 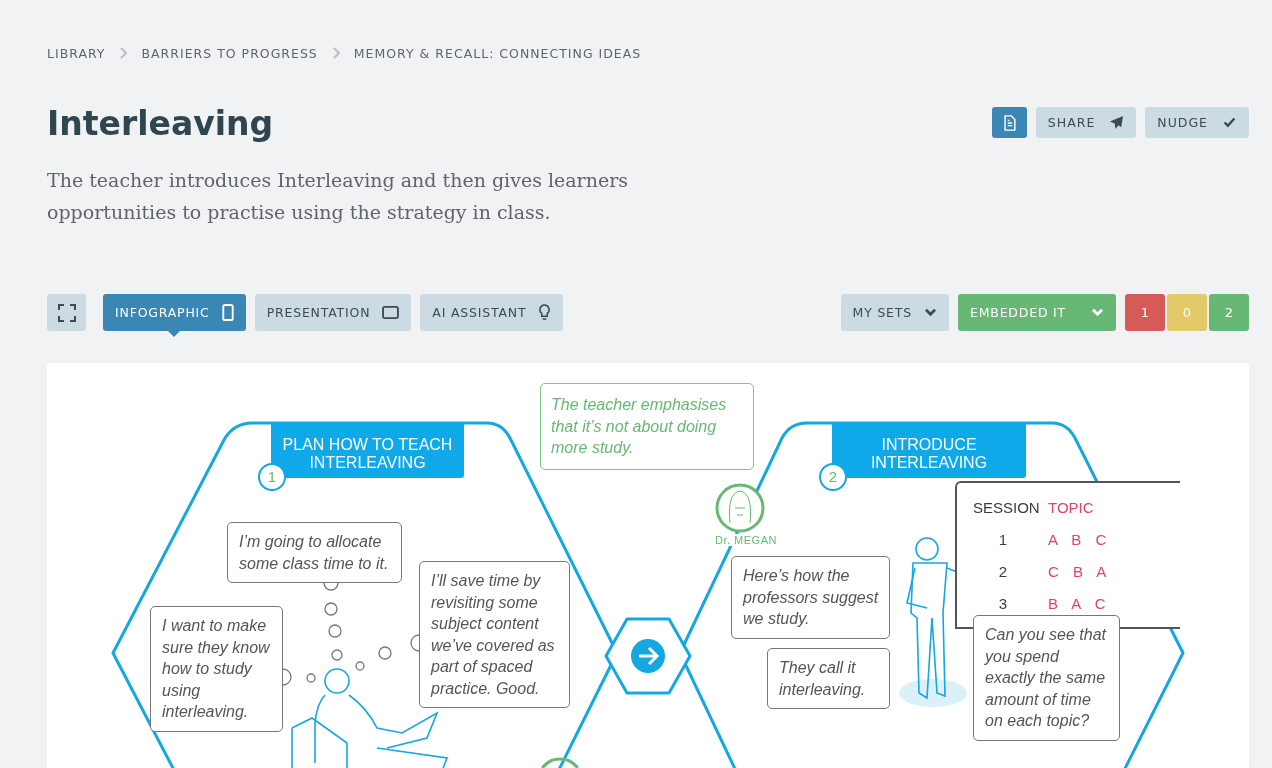 I want to click on expert-name: Dr. MEGAN, so click(x=746, y=540).